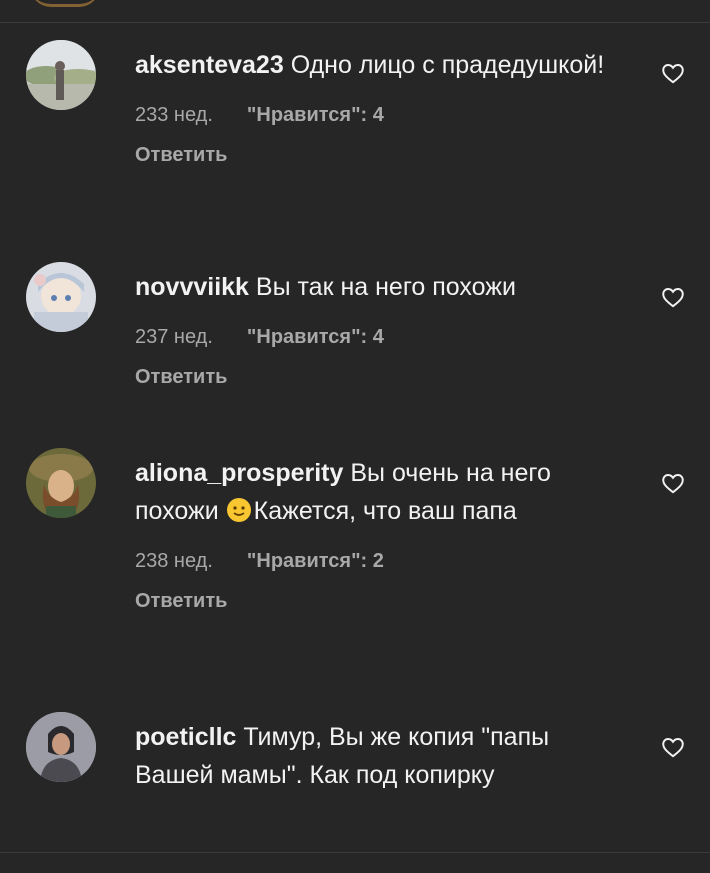 This screenshot has width=710, height=873. I want to click on comment-text: aksenteva23 Одно лицо с прадедушкой!, so click(380, 65).